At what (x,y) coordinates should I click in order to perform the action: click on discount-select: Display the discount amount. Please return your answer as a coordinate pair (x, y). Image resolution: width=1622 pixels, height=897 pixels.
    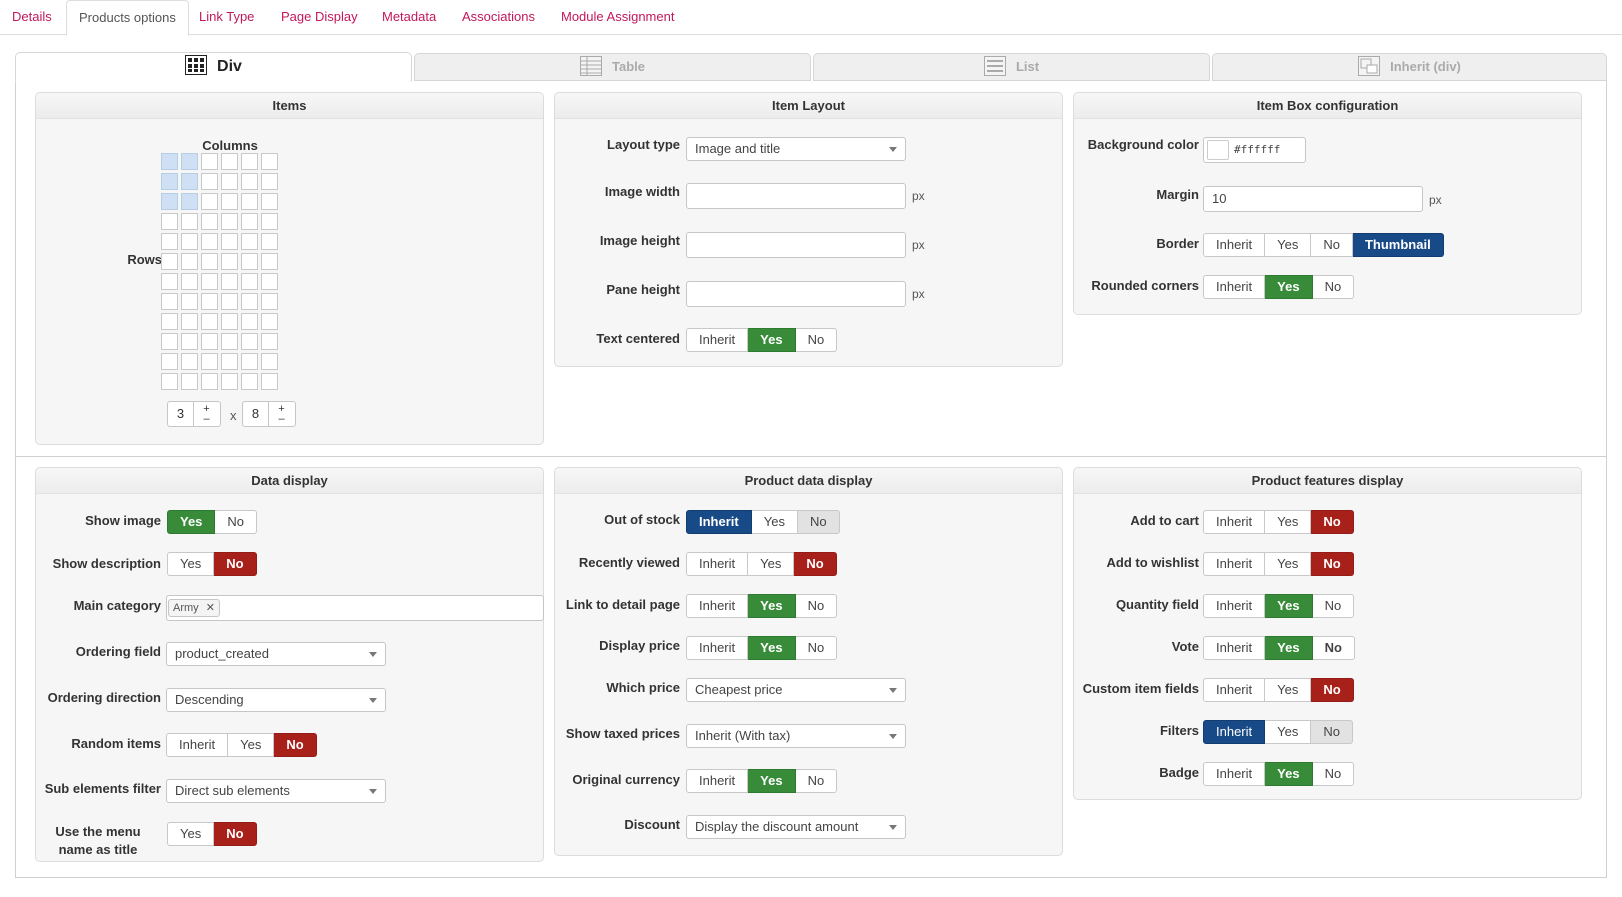
    Looking at the image, I should click on (796, 827).